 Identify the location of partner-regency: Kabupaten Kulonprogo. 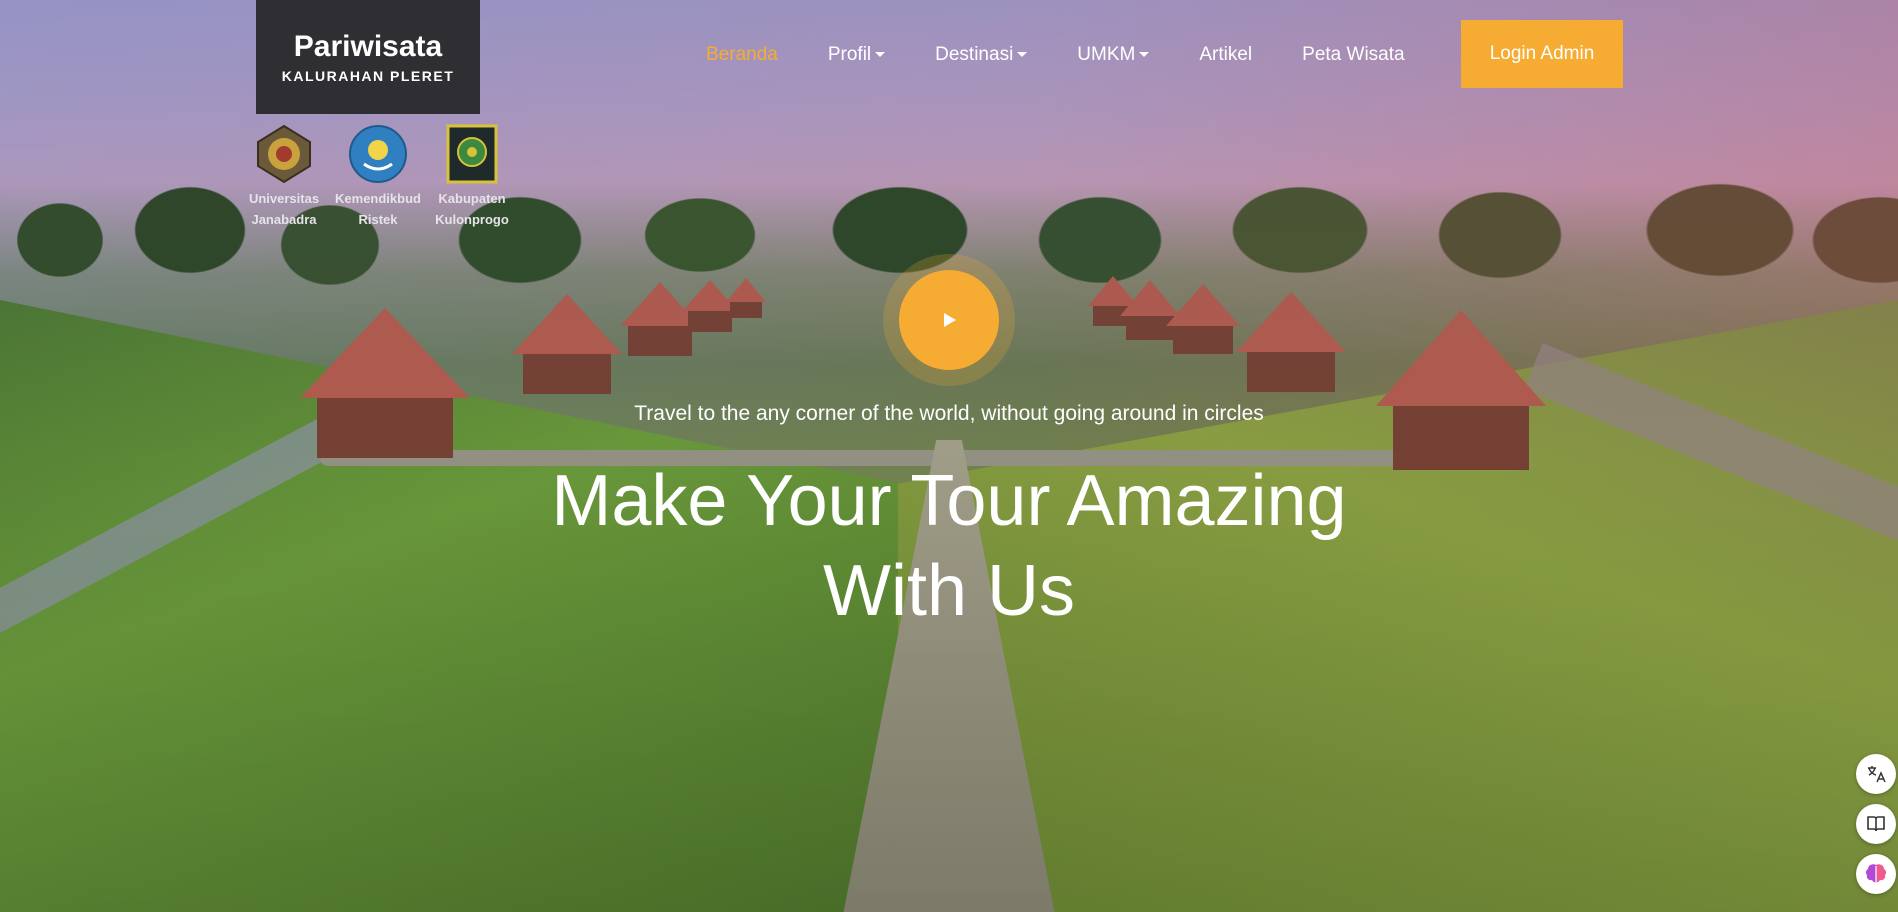
(472, 177).